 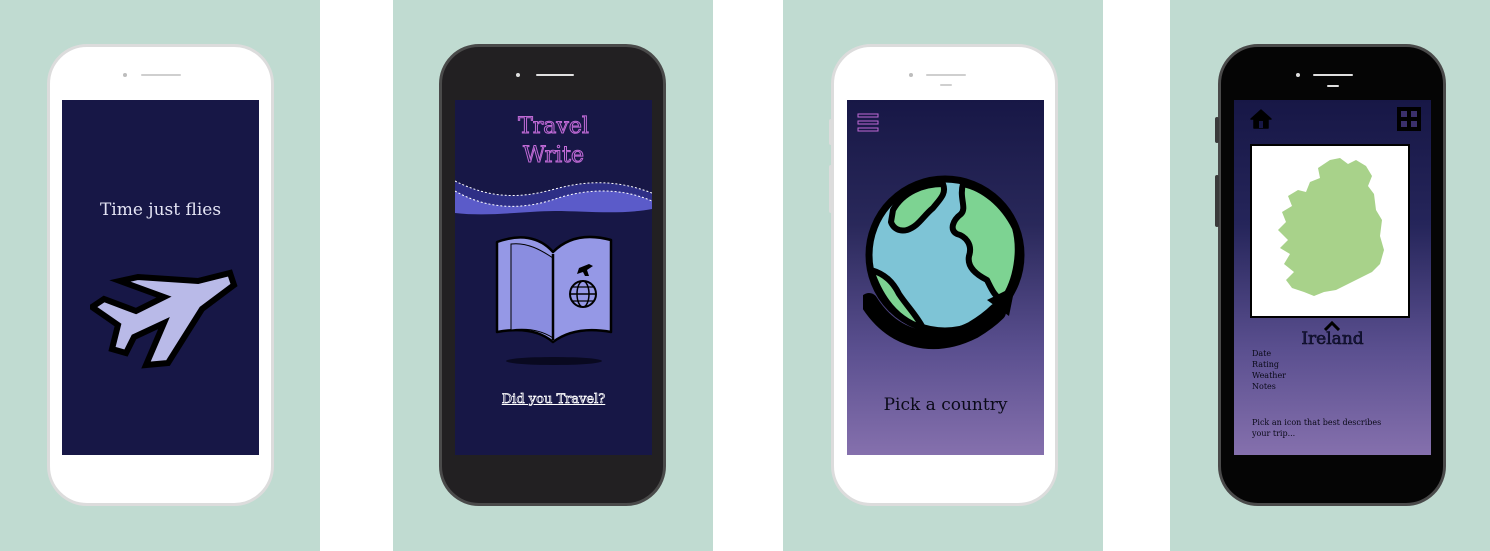 I want to click on did-you-travel-link: Did you Travel?, so click(x=553, y=400).